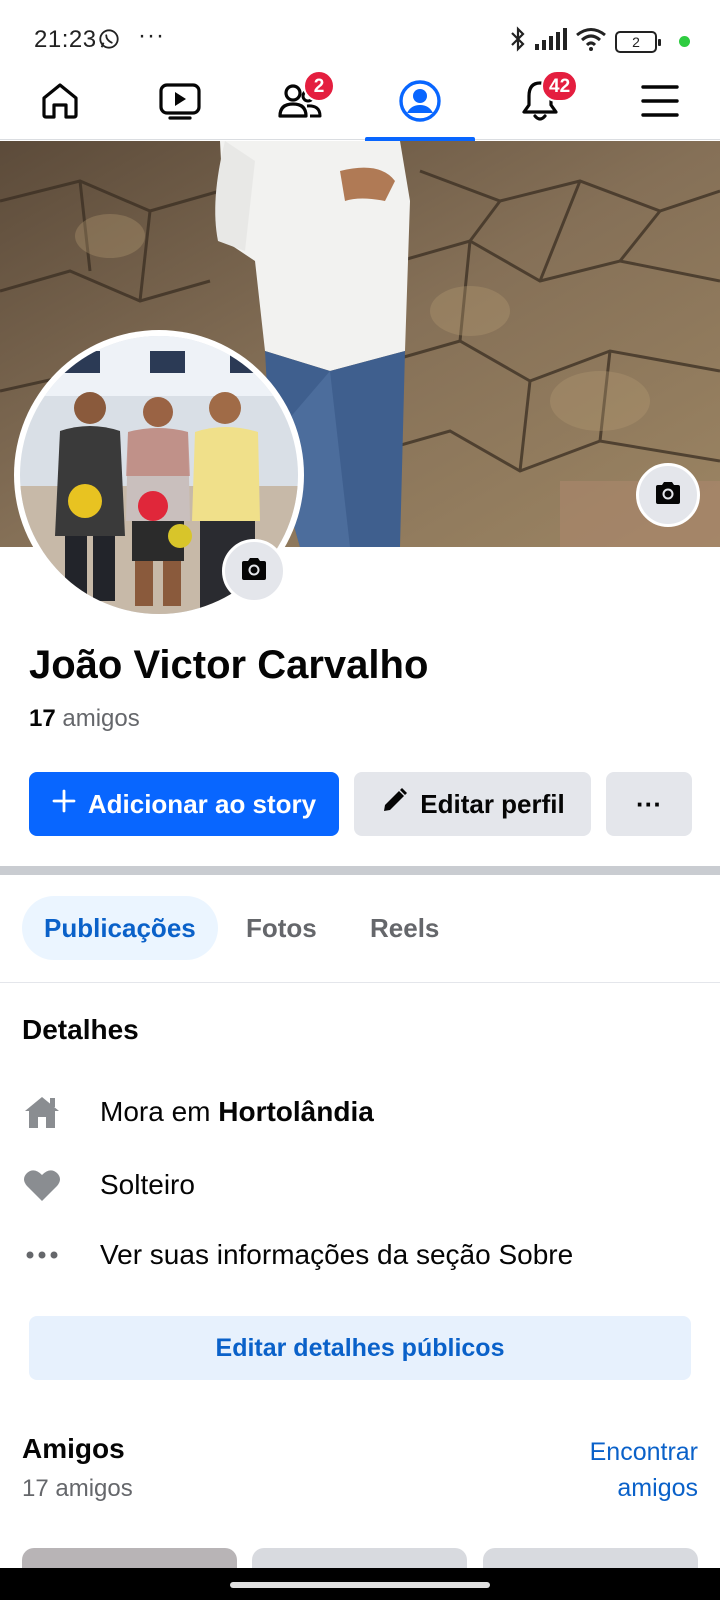 This screenshot has height=1600, width=720. I want to click on more-dots-icon: ···, so click(649, 803).